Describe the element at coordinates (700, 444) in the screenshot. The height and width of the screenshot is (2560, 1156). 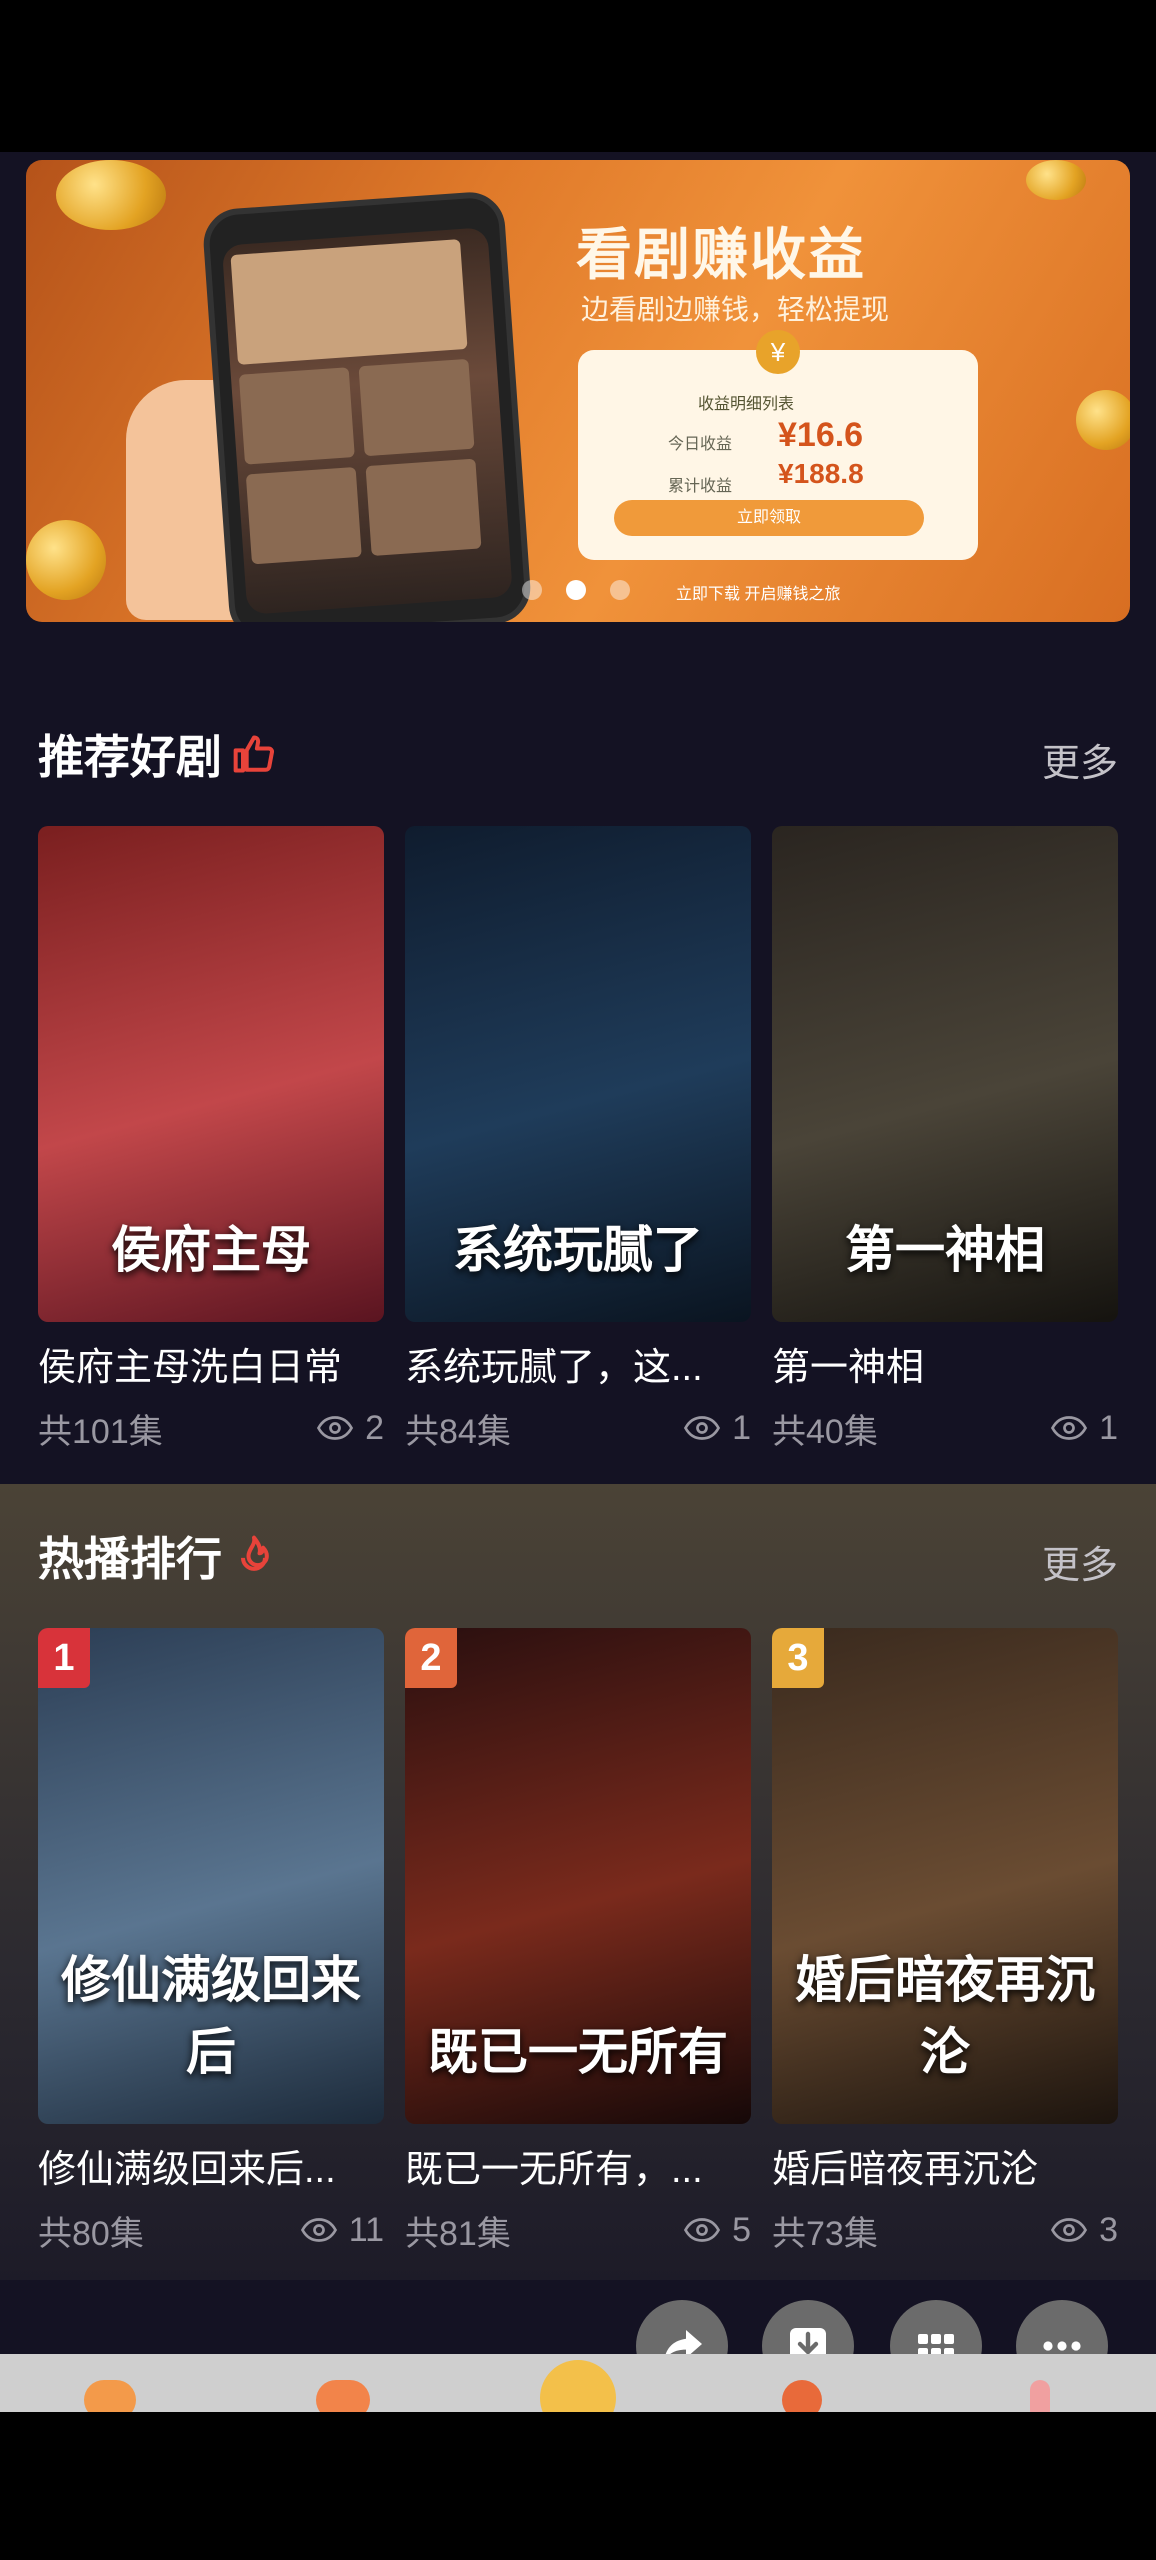
I see `today-earnings-label: 今日收益` at that location.